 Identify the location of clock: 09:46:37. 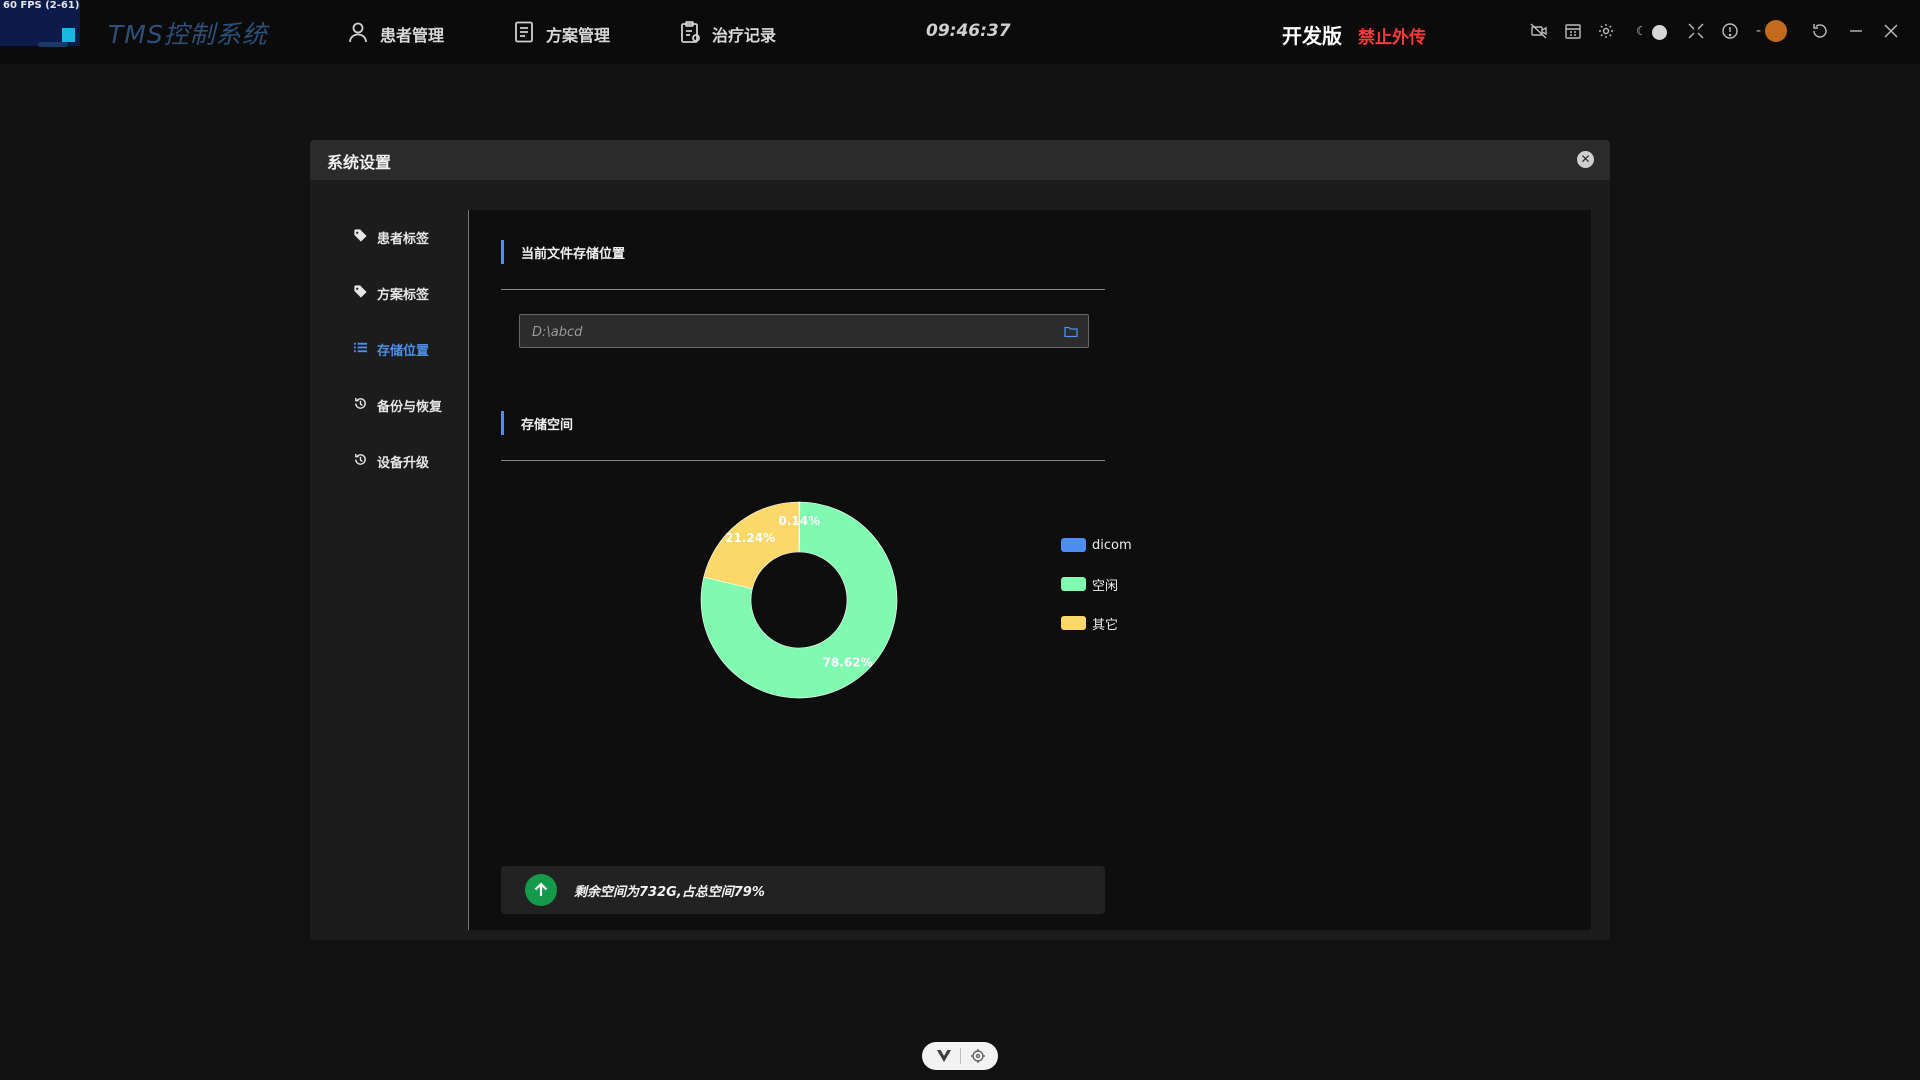
(968, 31).